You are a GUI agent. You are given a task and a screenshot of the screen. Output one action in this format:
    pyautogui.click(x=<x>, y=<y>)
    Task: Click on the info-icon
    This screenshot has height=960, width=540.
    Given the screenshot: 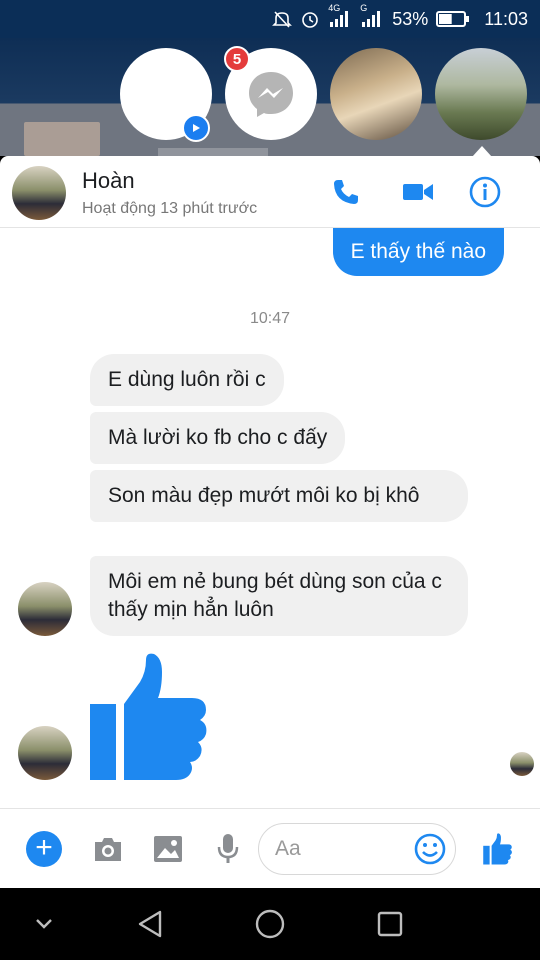 What is the action you would take?
    pyautogui.click(x=485, y=192)
    